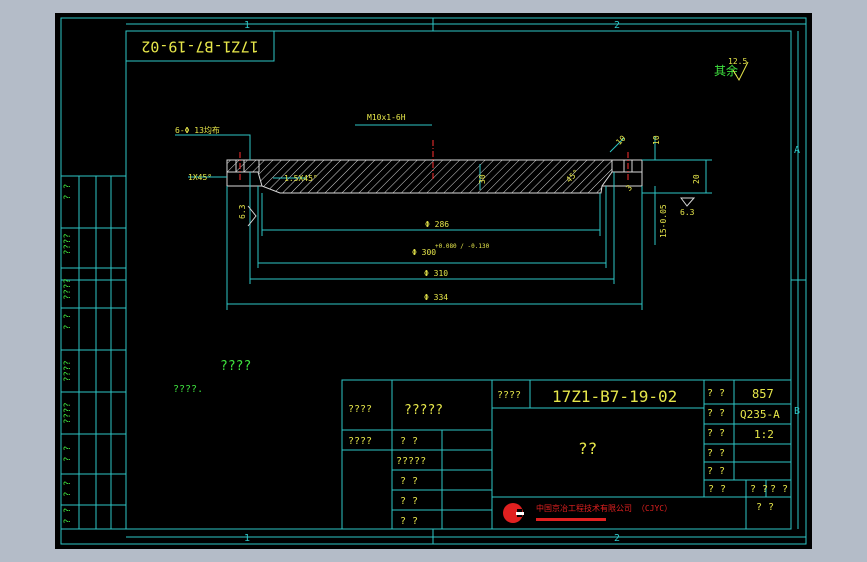 This screenshot has height=562, width=867. Describe the element at coordinates (437, 224) in the screenshot. I see `dim-d1: Φ 286` at that location.